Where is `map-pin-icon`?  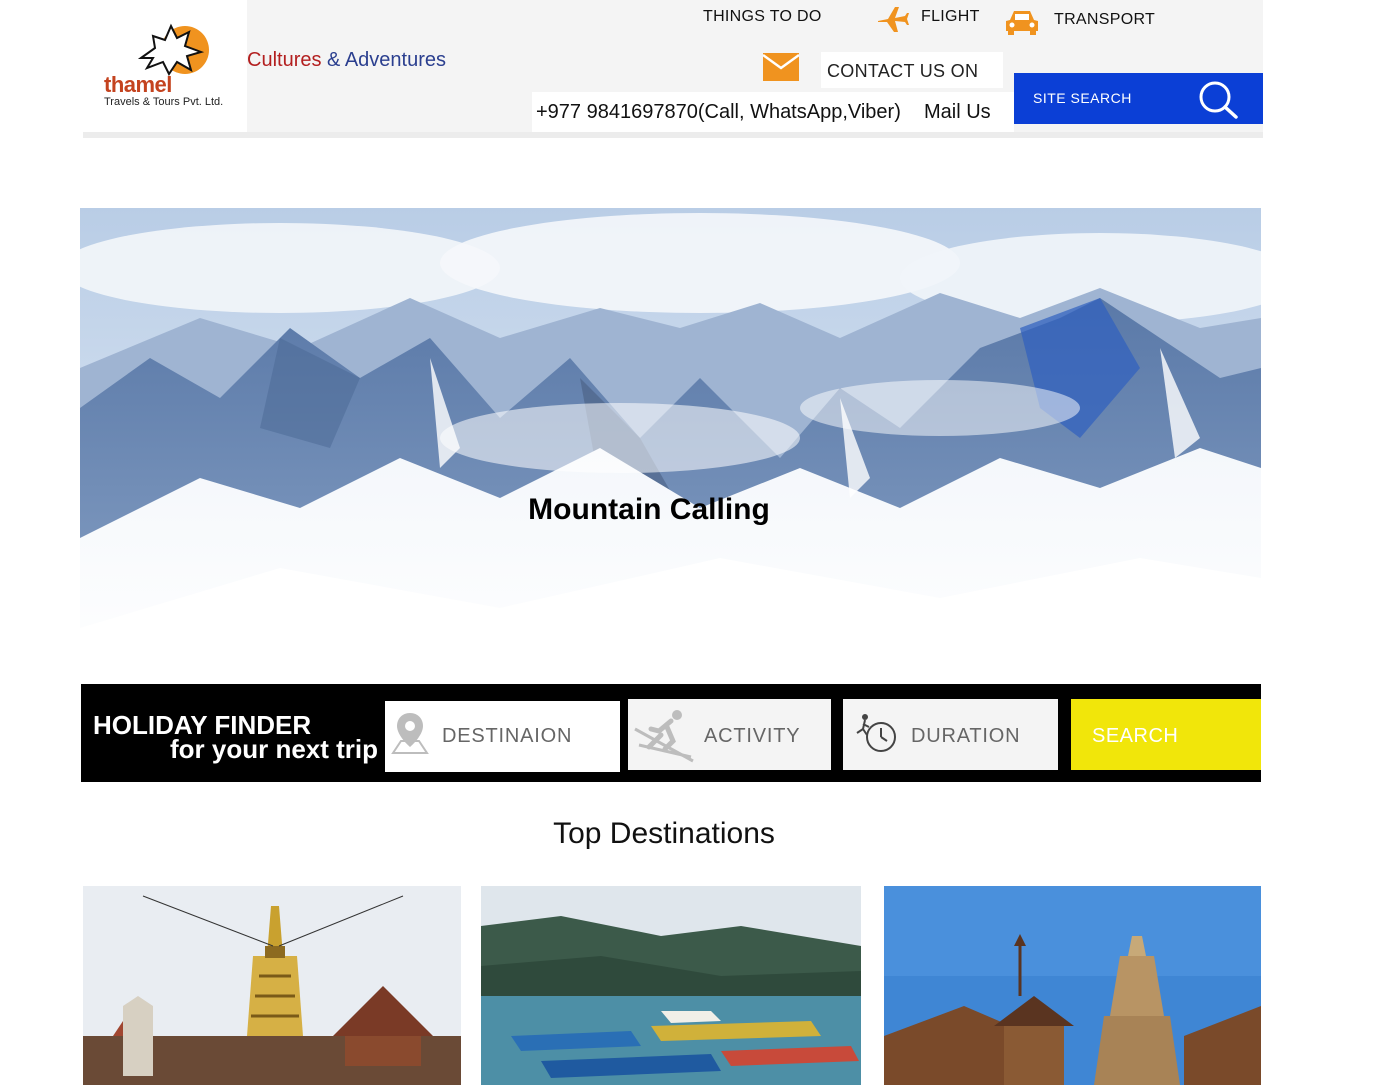
map-pin-icon is located at coordinates (410, 733).